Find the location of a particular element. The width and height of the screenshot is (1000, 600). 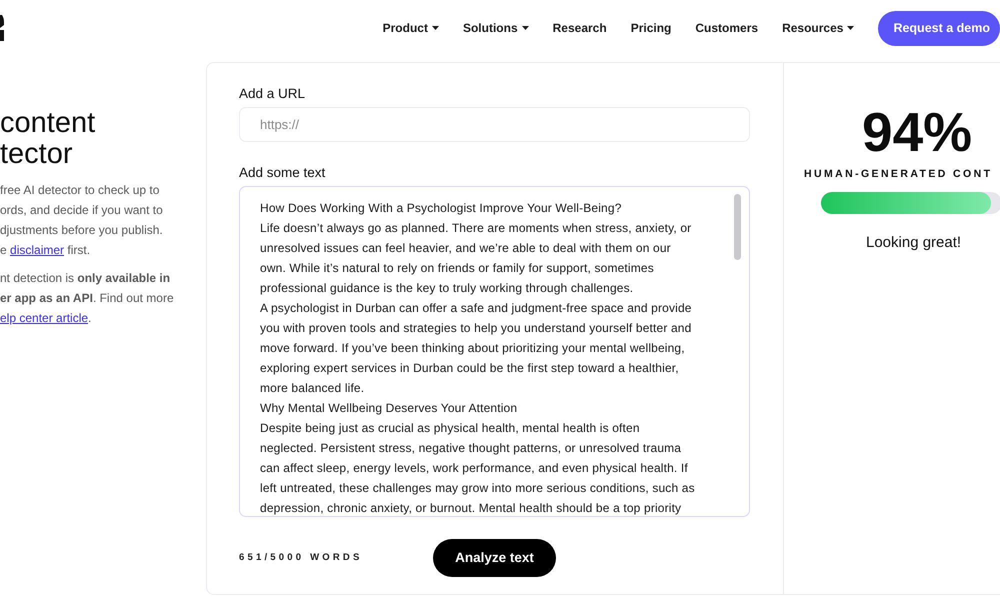

page-heading: content tector is located at coordinates (48, 139).